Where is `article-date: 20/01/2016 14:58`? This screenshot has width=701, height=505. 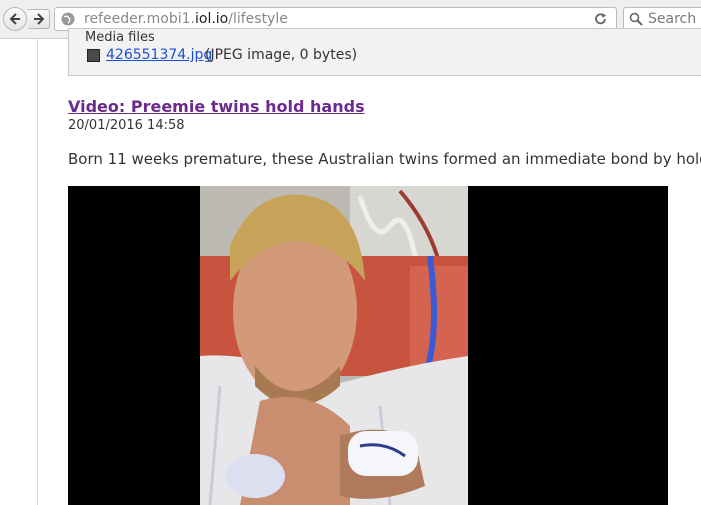
article-date: 20/01/2016 14:58 is located at coordinates (126, 125).